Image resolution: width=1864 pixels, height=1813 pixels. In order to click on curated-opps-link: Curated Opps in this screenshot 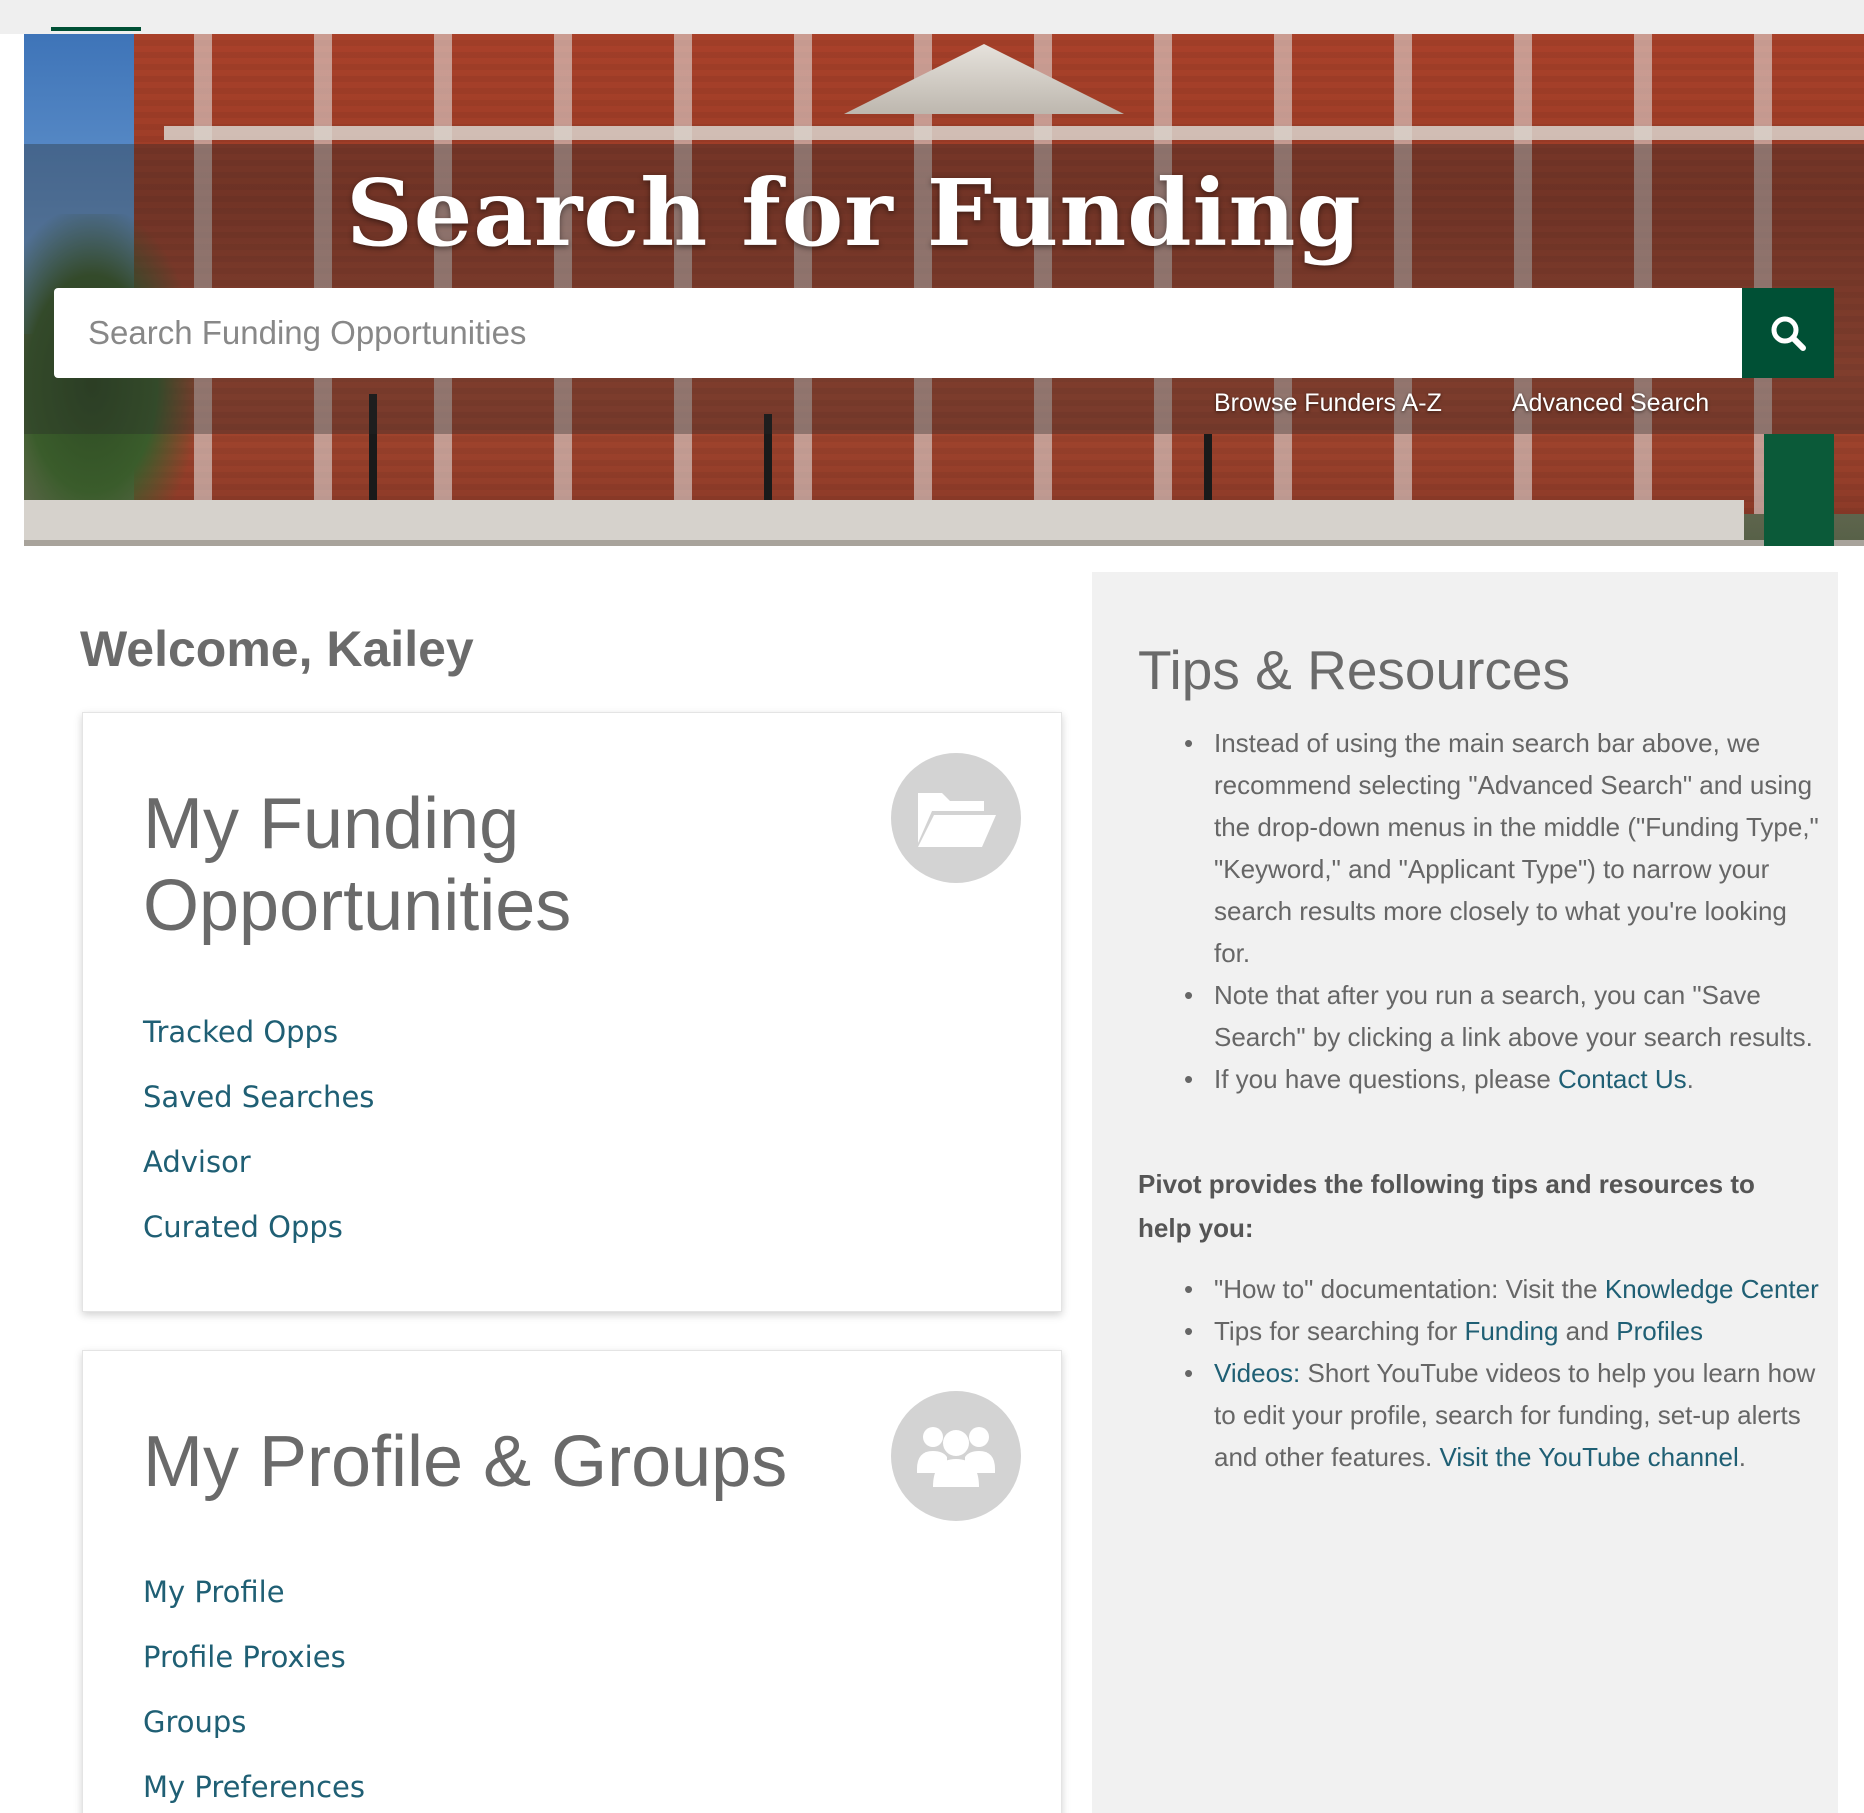, I will do `click(243, 1227)`.